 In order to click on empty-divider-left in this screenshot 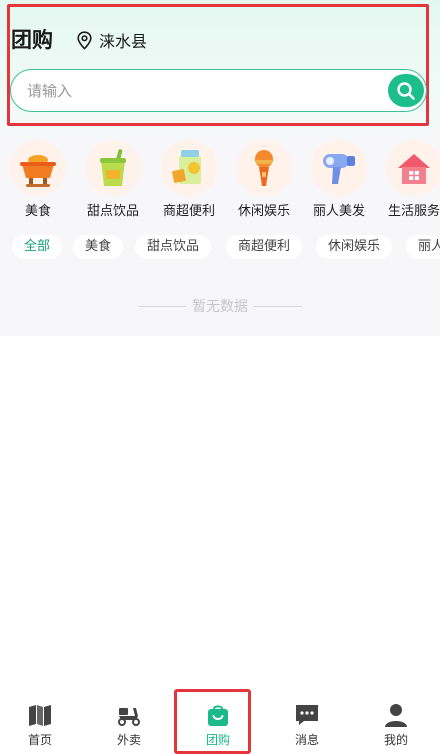, I will do `click(162, 306)`.